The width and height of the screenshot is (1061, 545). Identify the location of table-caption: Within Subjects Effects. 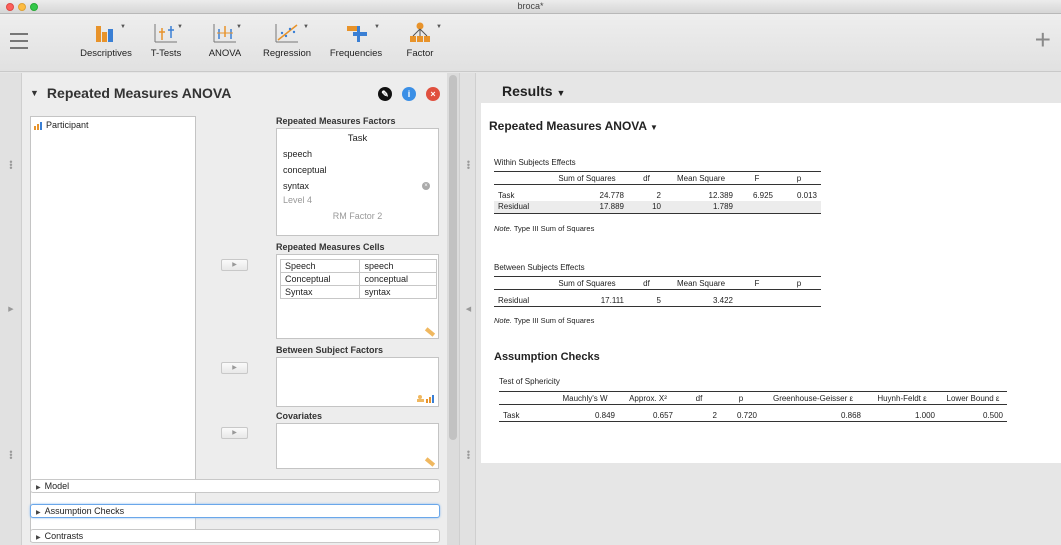
(535, 162).